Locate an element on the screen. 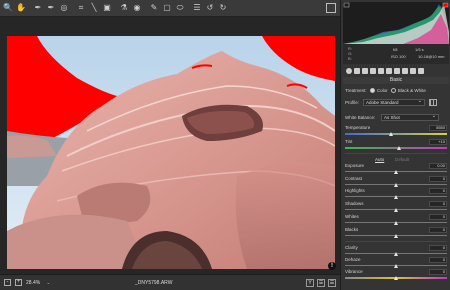 Image resolution: width=450 pixels, height=290 pixels. fx-tab-icon is located at coordinates (397, 71).